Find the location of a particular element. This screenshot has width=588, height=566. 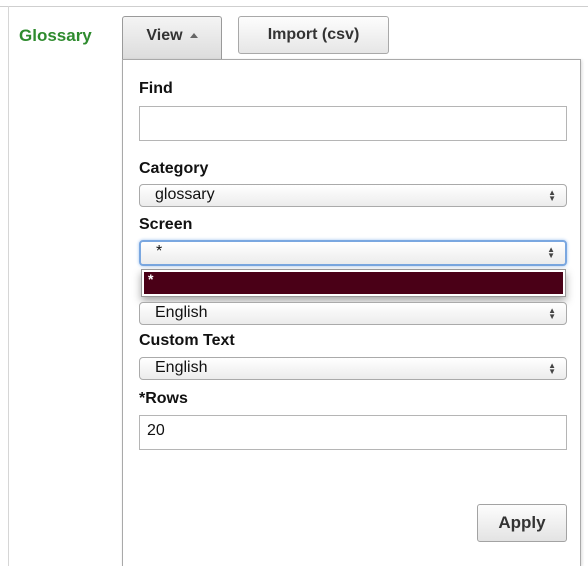

rows-label: *Rows is located at coordinates (163, 398).